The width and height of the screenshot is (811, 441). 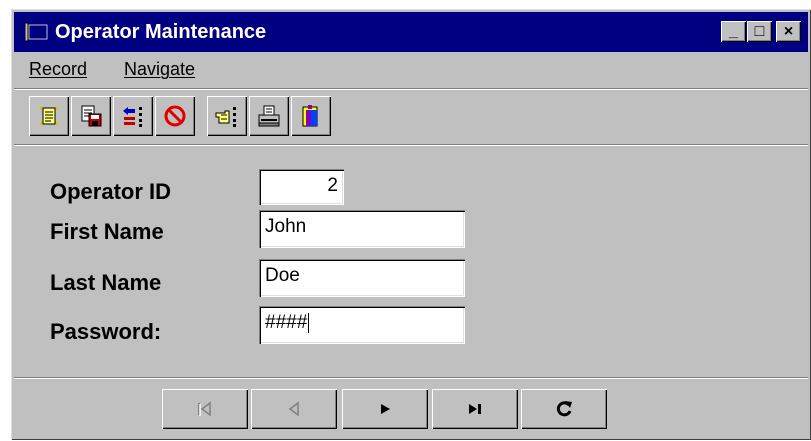 What do you see at coordinates (411, 89) in the screenshot?
I see `menu-separator` at bounding box center [411, 89].